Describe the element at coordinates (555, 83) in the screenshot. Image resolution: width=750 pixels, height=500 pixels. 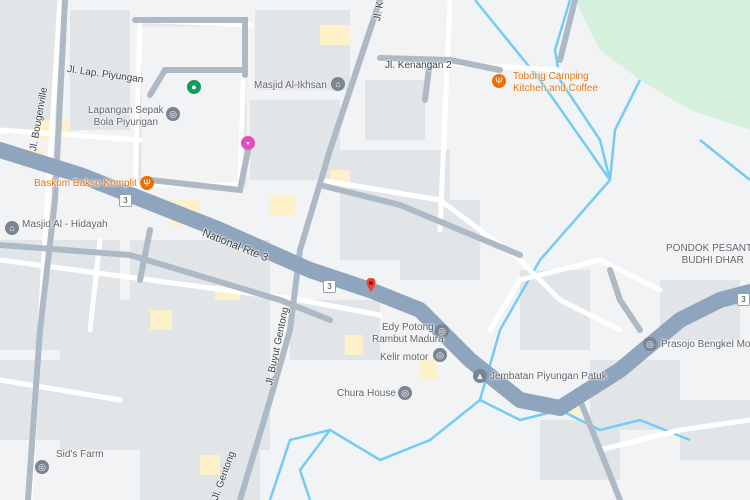
I see `place-label-toboria: Toborig Camping Kitchen and Coffee` at that location.